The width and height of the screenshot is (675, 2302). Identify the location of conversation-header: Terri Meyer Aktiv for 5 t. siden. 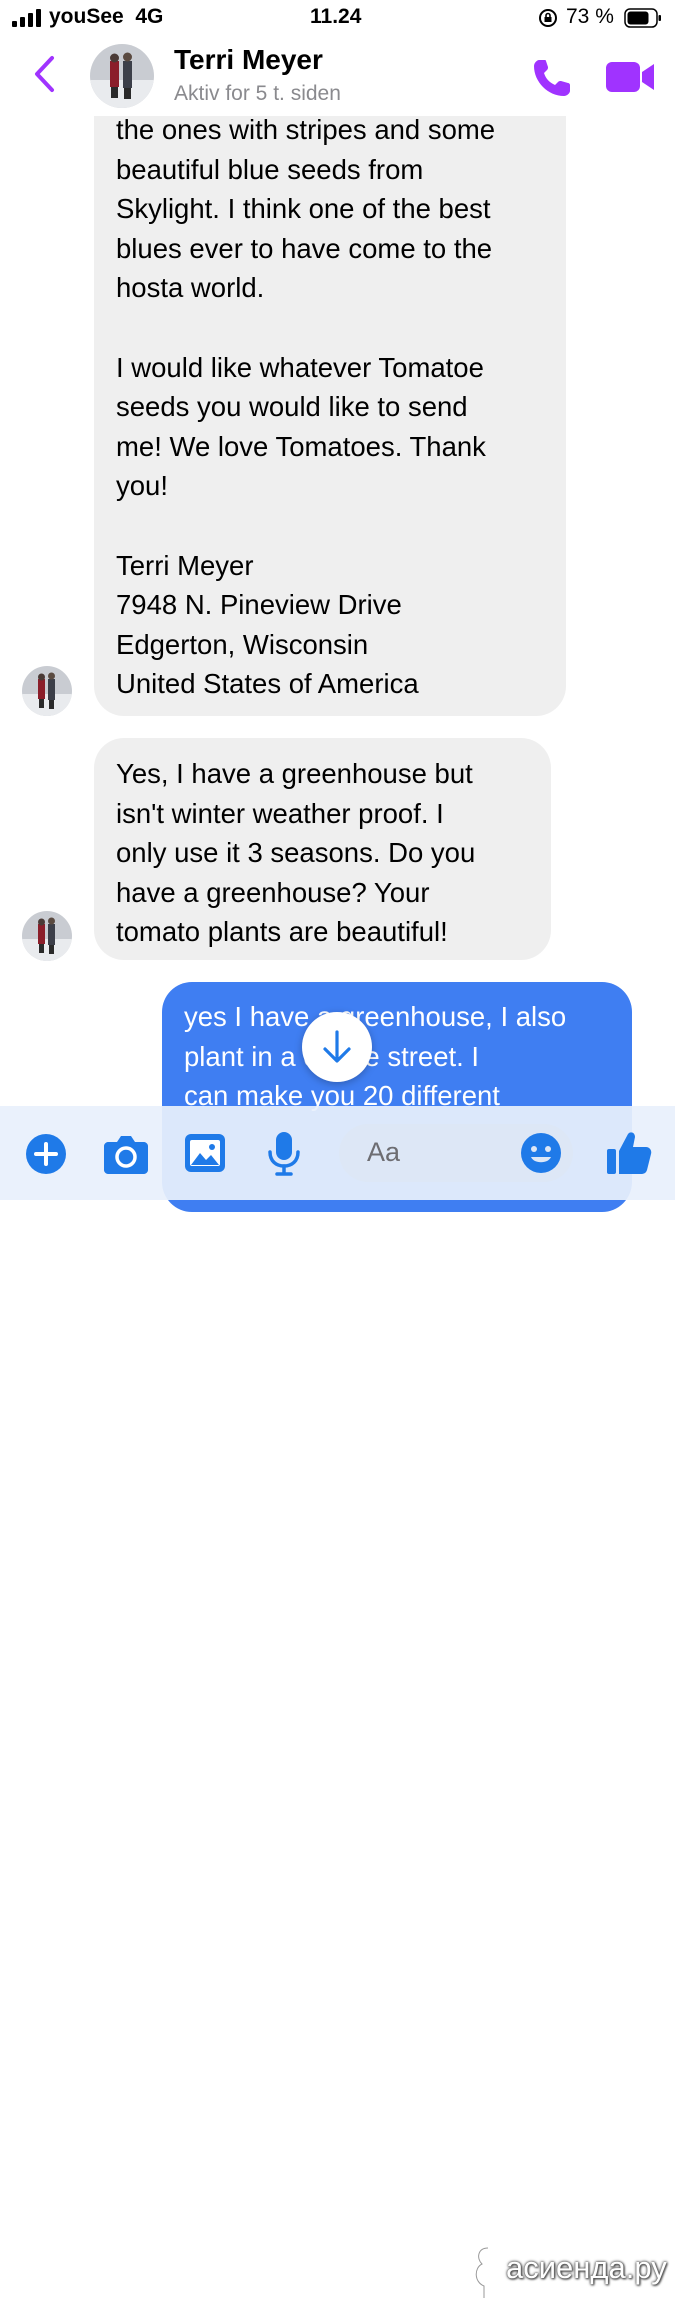
(337, 77).